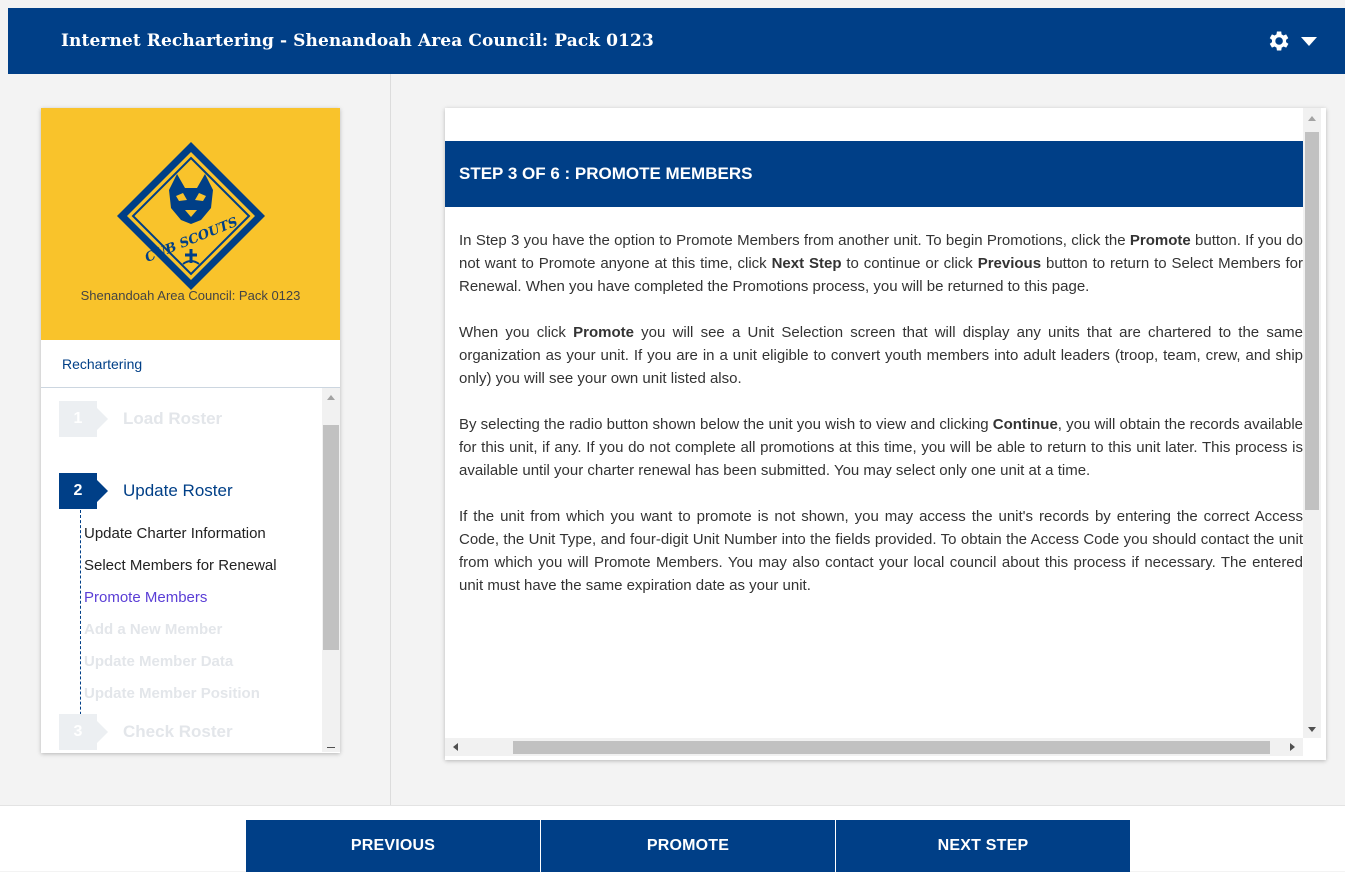 This screenshot has width=1345, height=872. I want to click on step-1: 1 Load Roster, so click(140, 419).